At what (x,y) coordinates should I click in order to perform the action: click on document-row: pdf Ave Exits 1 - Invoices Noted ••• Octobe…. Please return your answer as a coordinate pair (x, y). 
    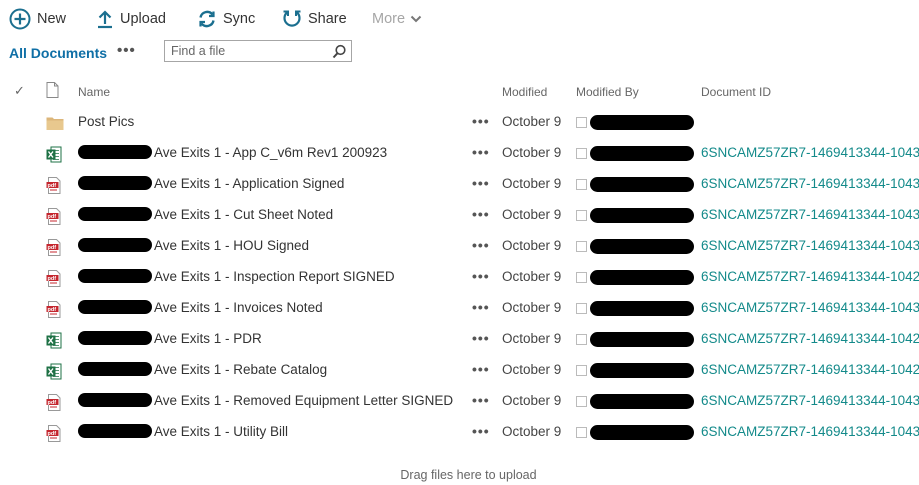
    Looking at the image, I should click on (459, 308).